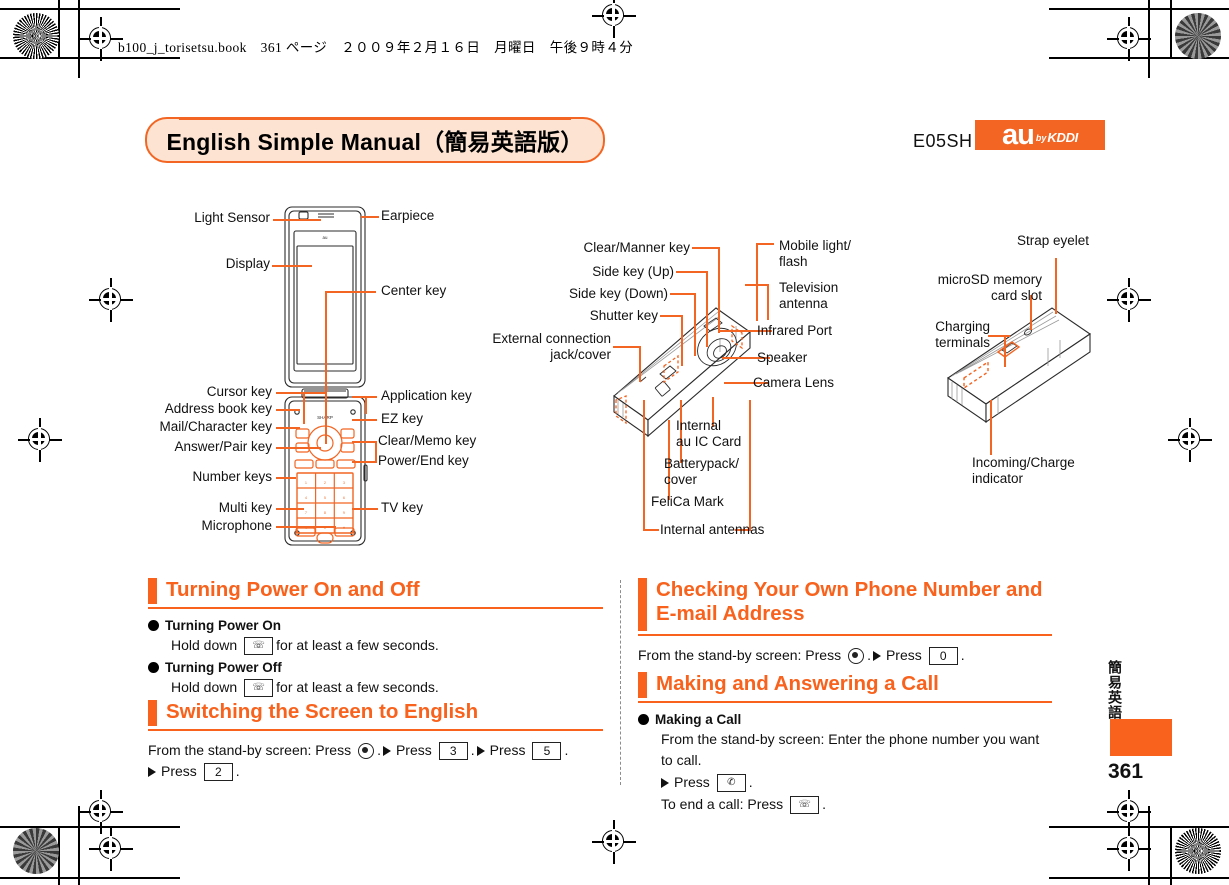 This screenshot has width=1229, height=885. Describe the element at coordinates (943, 655) in the screenshot. I see `number-key-0-icon: 0` at that location.